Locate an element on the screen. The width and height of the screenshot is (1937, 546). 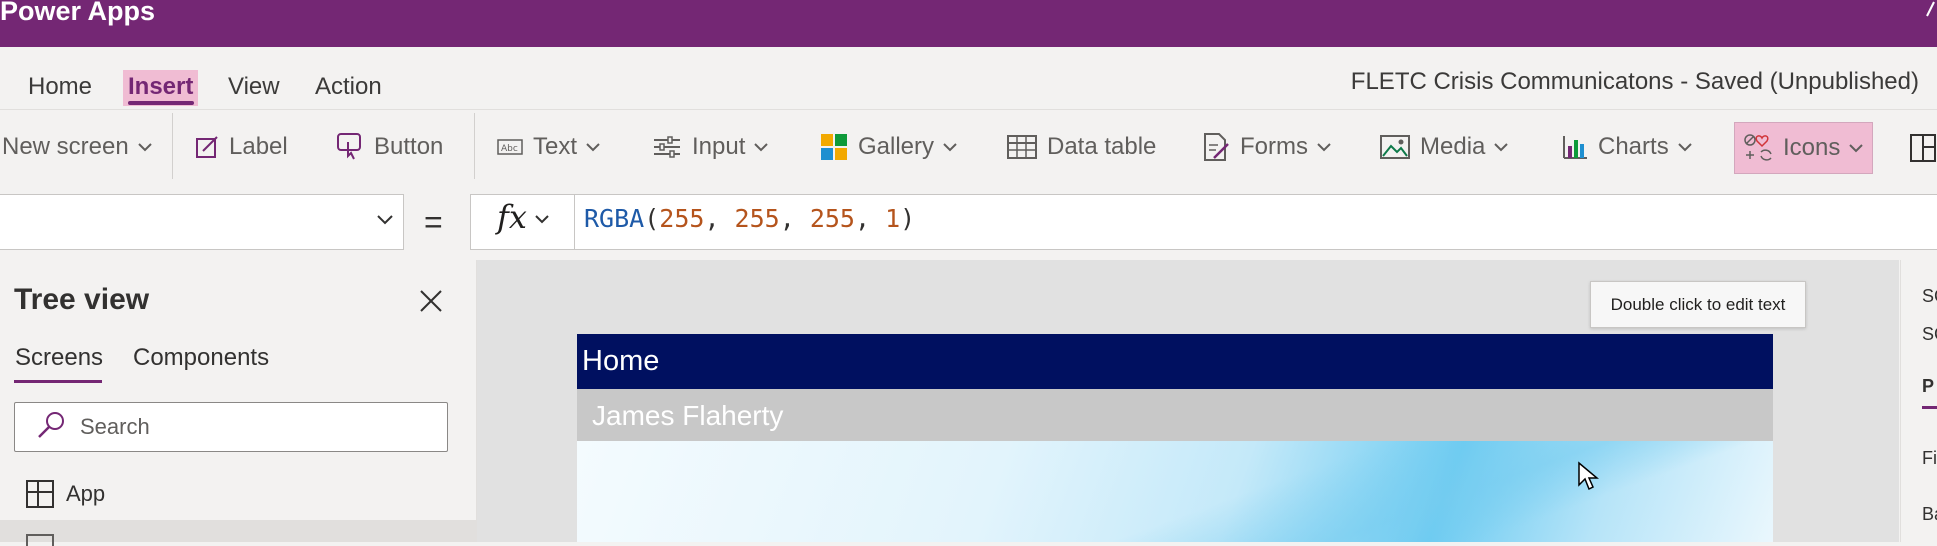
tree-item-selected is located at coordinates (238, 531).